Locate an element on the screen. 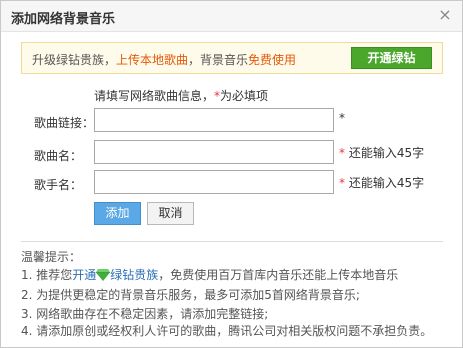  tip-4: 4. 请添加原创或经权利人许可的歌曲，腾讯公司对相关版权问题不承担负责。 is located at coordinates (227, 331).